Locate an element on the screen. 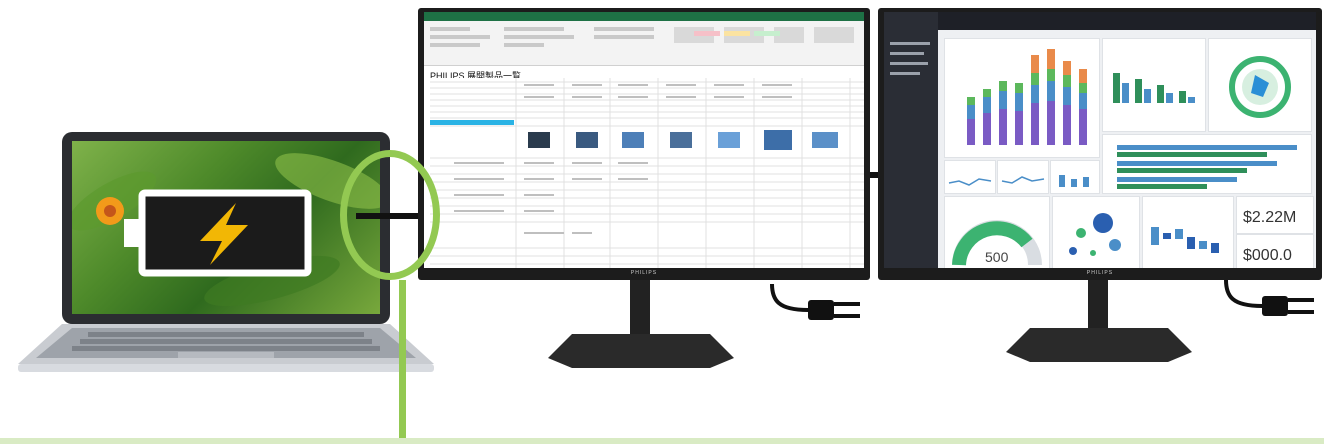  metric-value-2: $000.0 is located at coordinates (1267, 255).